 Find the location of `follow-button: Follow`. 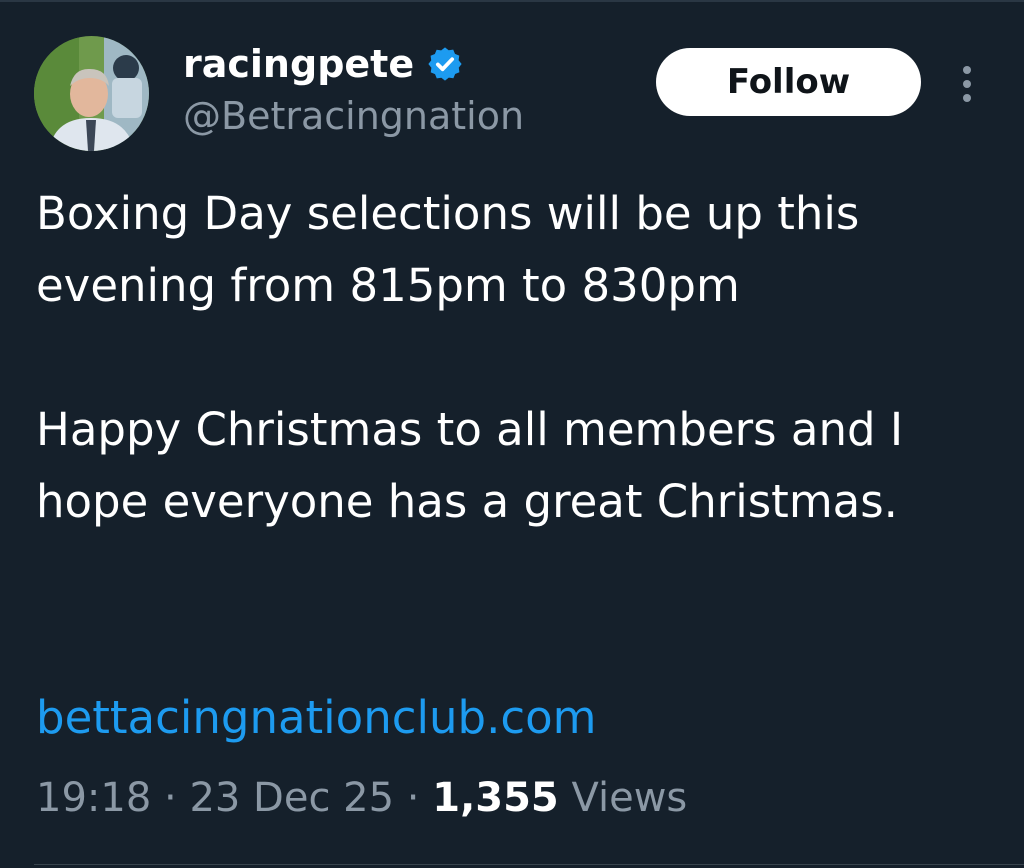

follow-button: Follow is located at coordinates (788, 82).